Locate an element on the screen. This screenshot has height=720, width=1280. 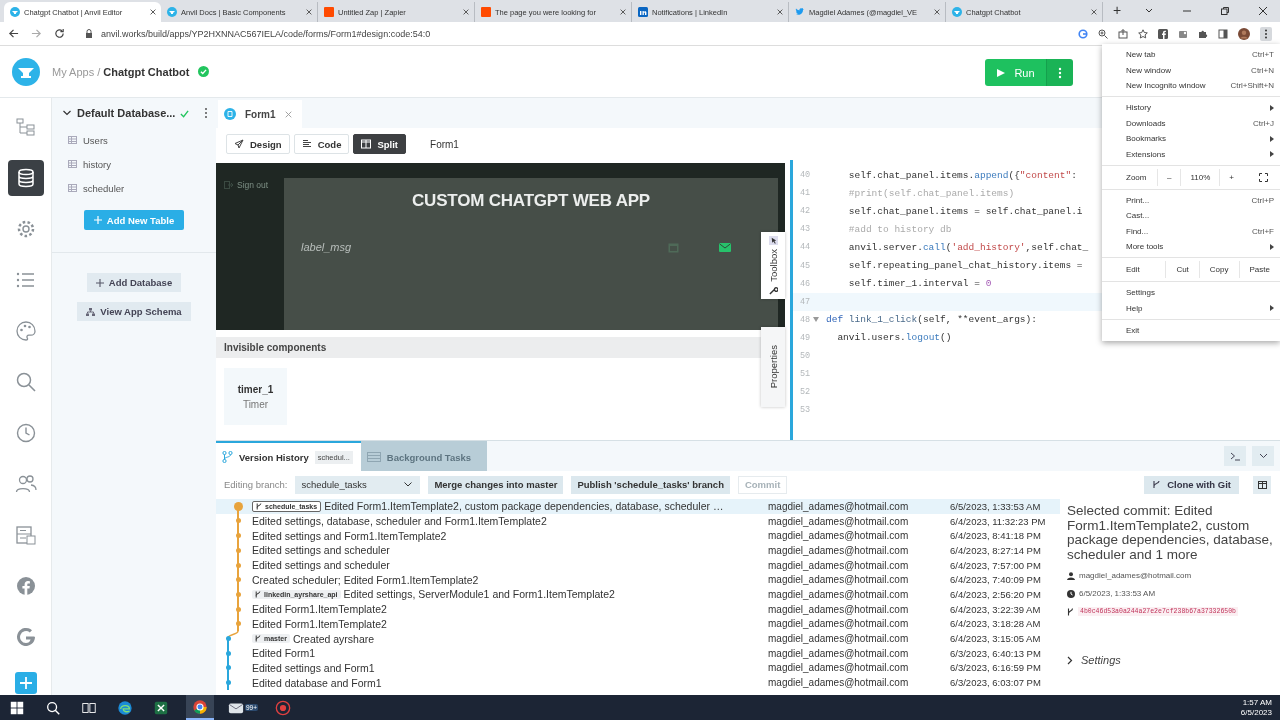
menu-item: More tools is located at coordinates (1191, 246).